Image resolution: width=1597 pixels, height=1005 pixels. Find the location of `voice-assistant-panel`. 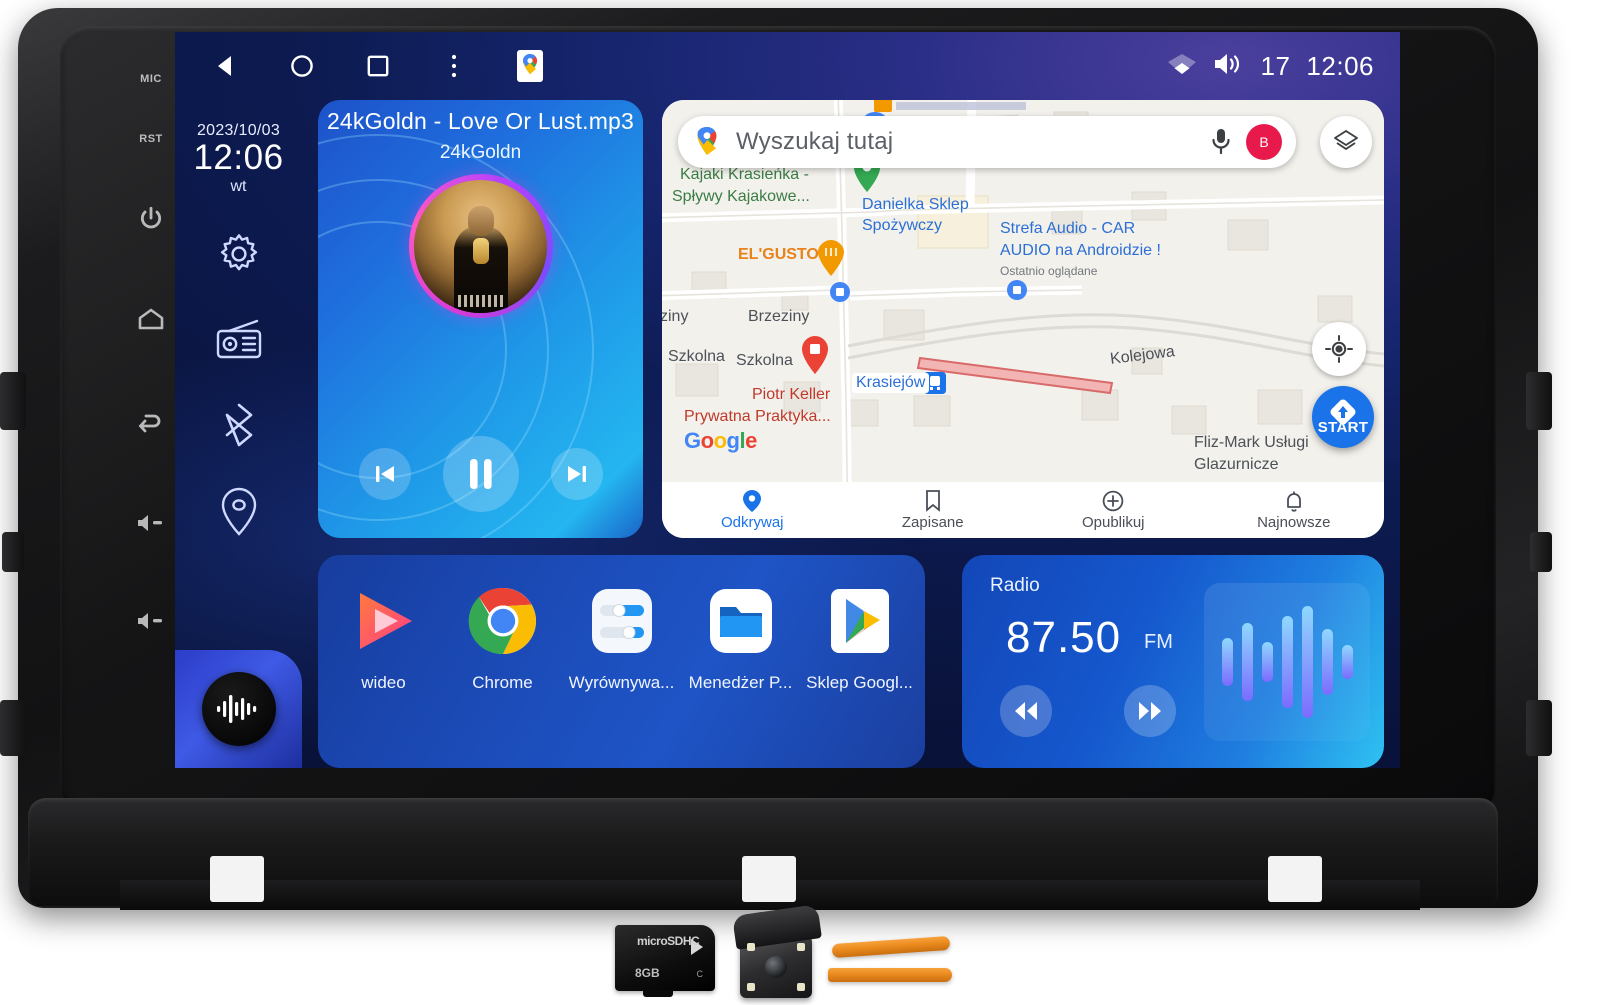

voice-assistant-panel is located at coordinates (238, 709).